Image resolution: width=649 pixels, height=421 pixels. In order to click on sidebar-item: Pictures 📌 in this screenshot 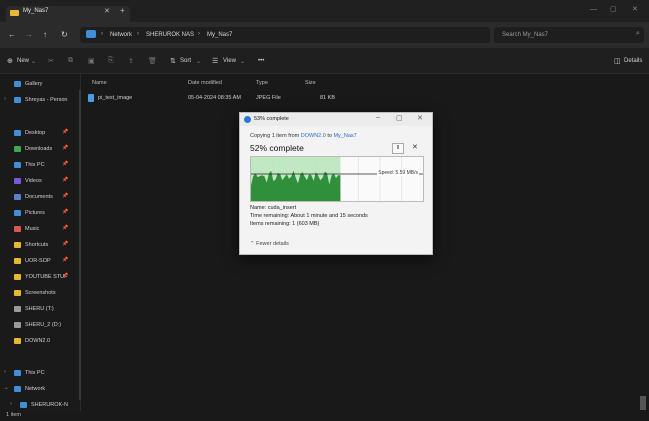, I will do `click(40, 214)`.